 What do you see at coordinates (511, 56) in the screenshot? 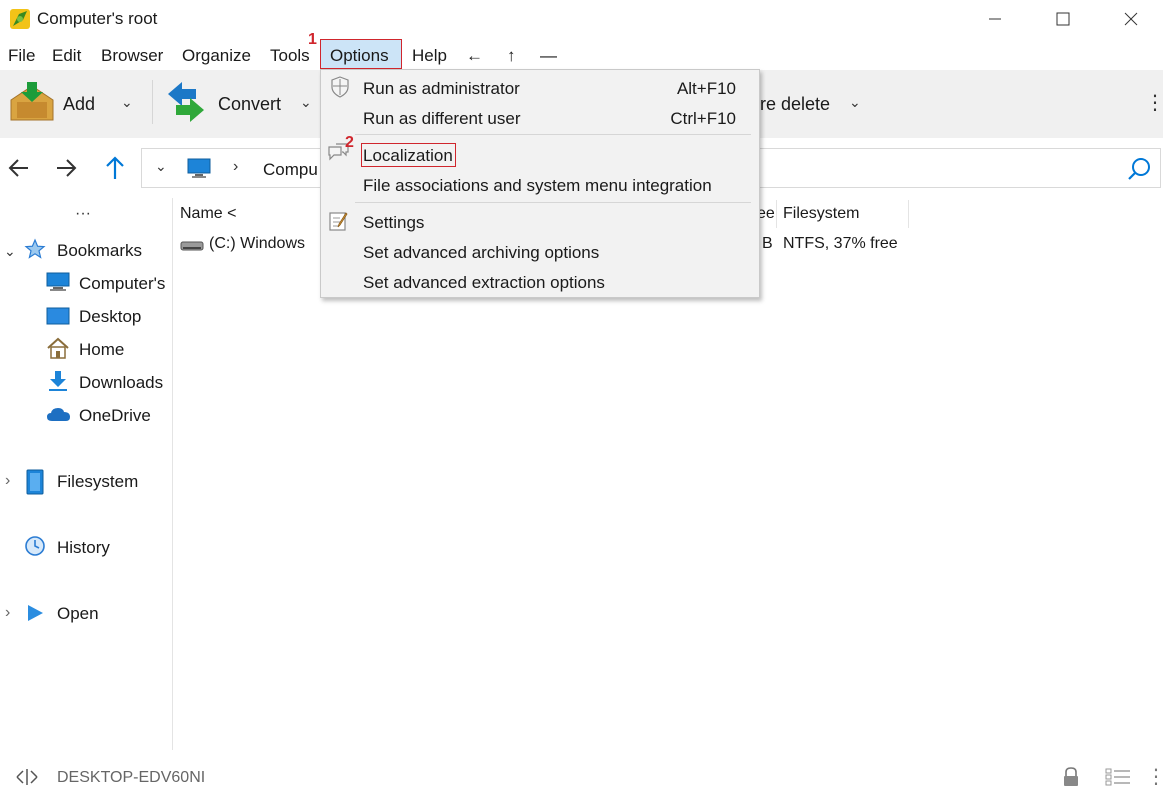
I see `menu-up-arrow: ↑` at bounding box center [511, 56].